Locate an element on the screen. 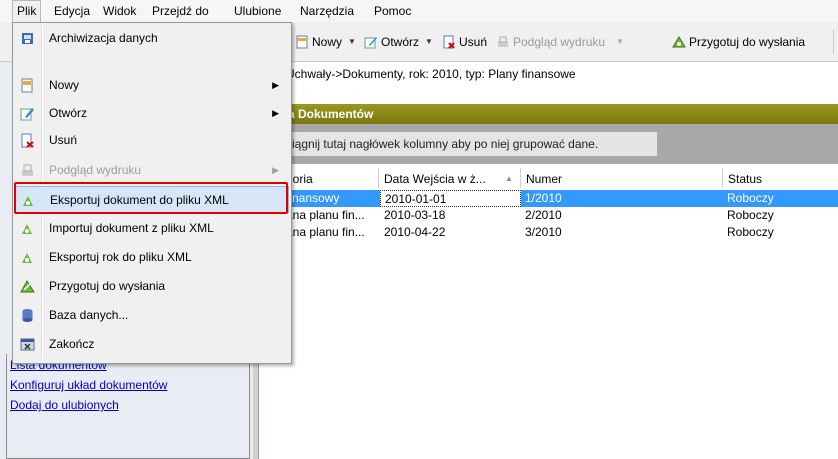 The width and height of the screenshot is (838, 459). menu-item-usun: Usuń is located at coordinates (151, 140).